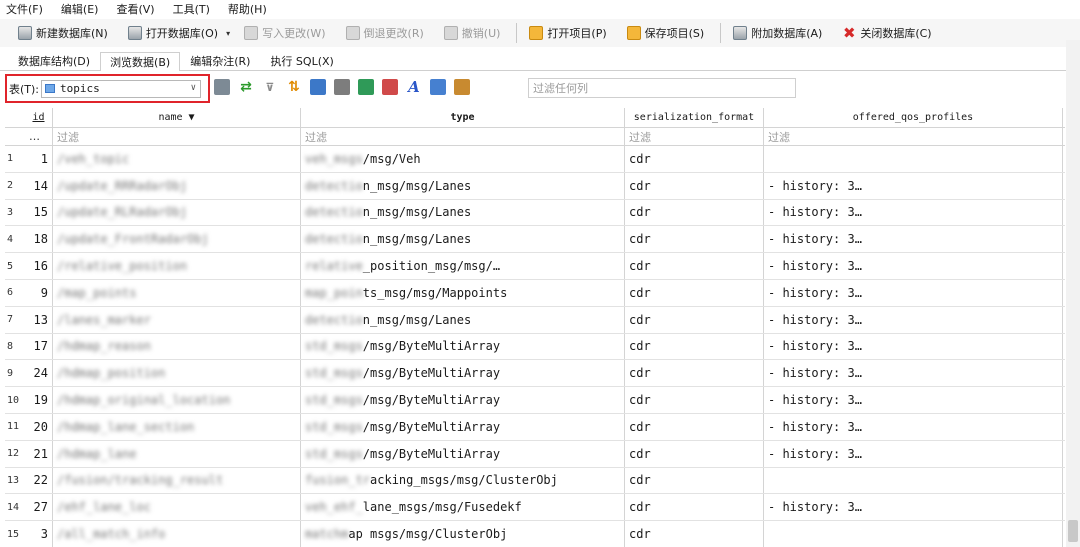 This screenshot has height=547, width=1080. What do you see at coordinates (385, 33) in the screenshot?
I see `revert-changes-button: 倒退更改(R)` at bounding box center [385, 33].